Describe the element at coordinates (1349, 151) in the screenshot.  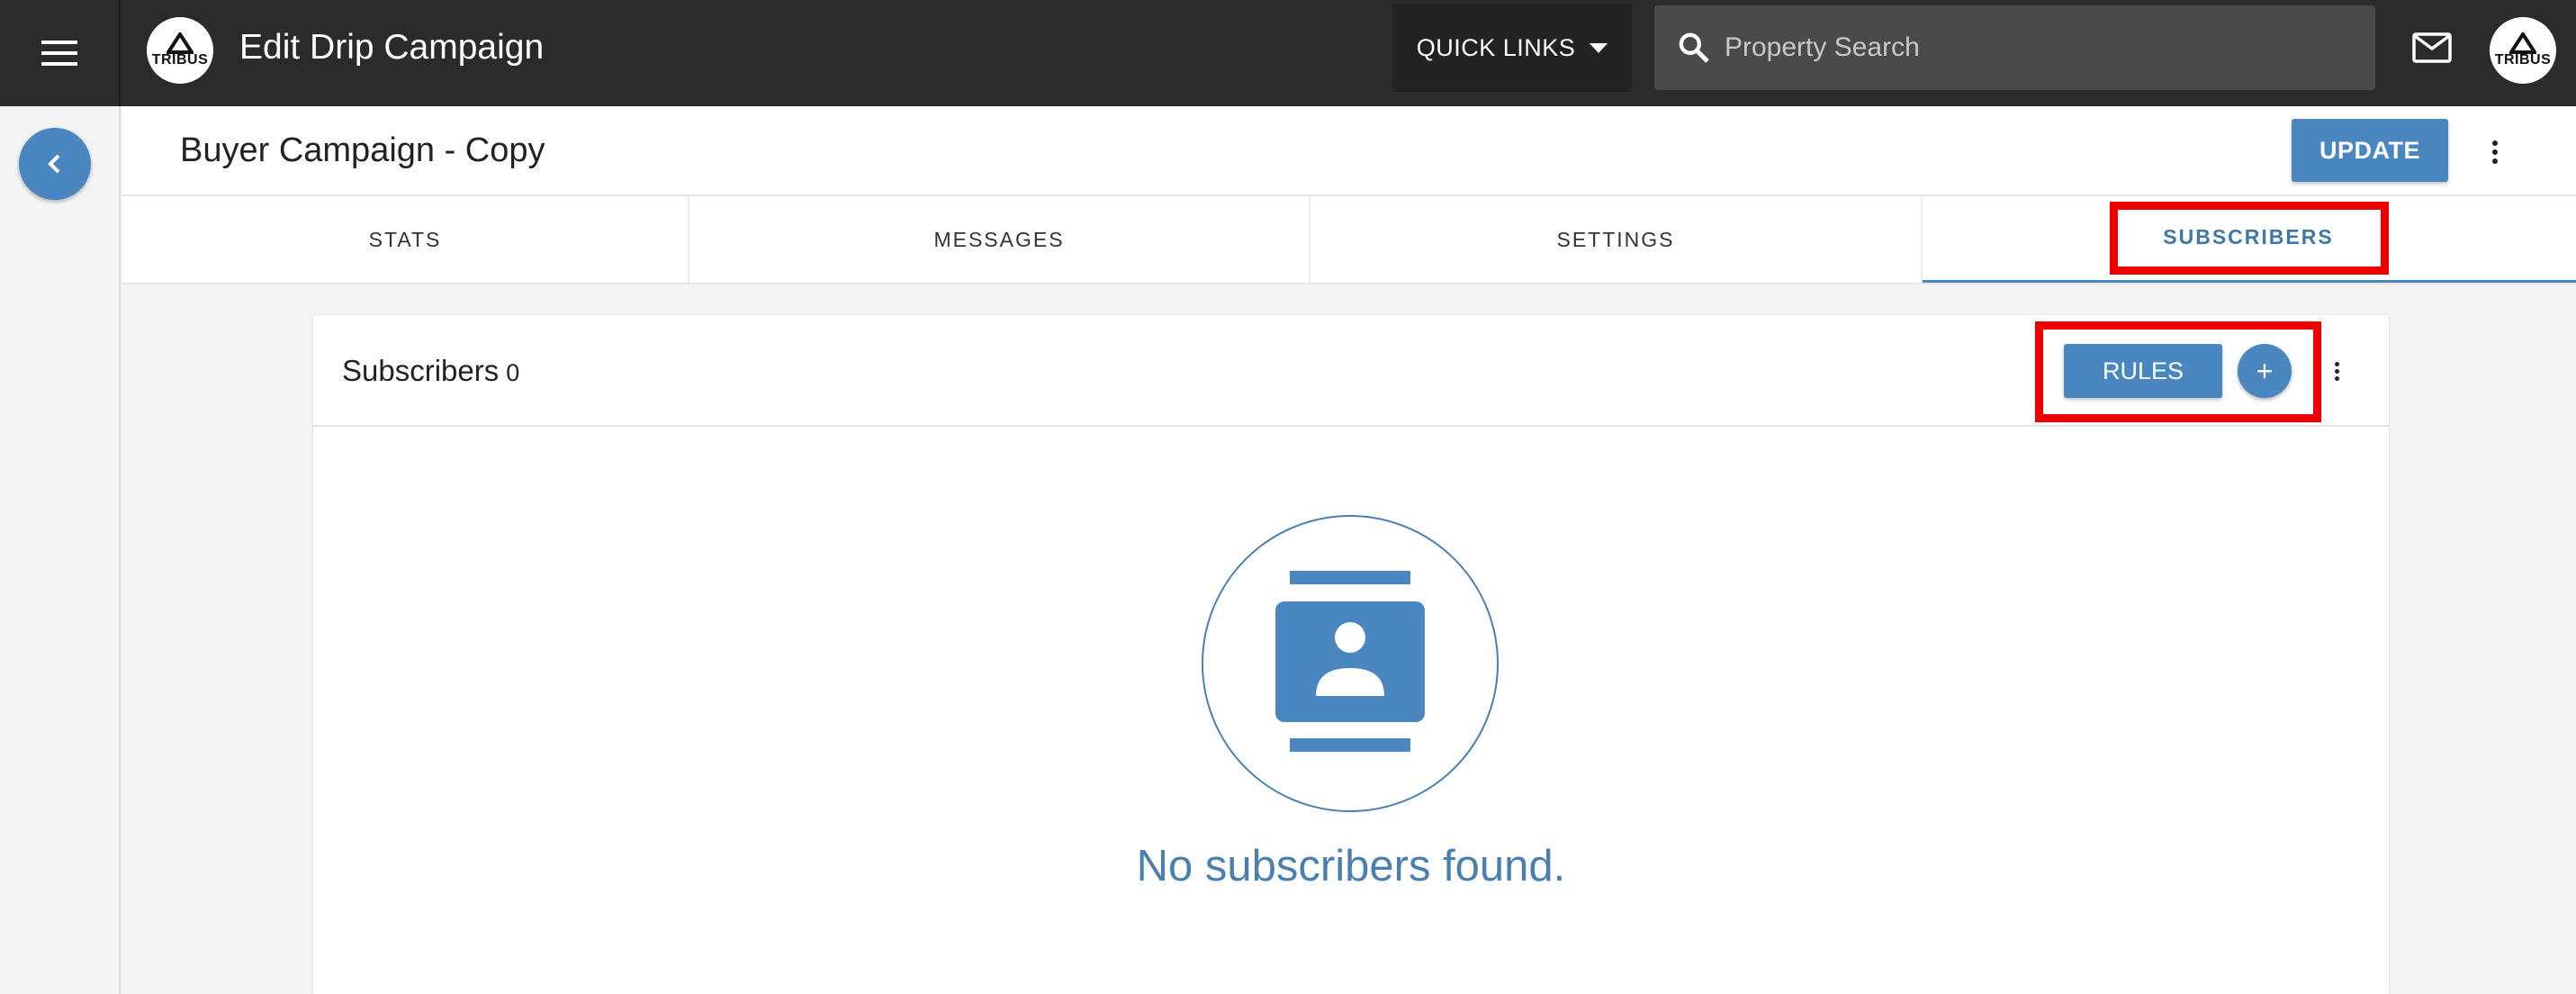
I see `campaign-header: Buyer Campaign - Copy UPDATE` at that location.